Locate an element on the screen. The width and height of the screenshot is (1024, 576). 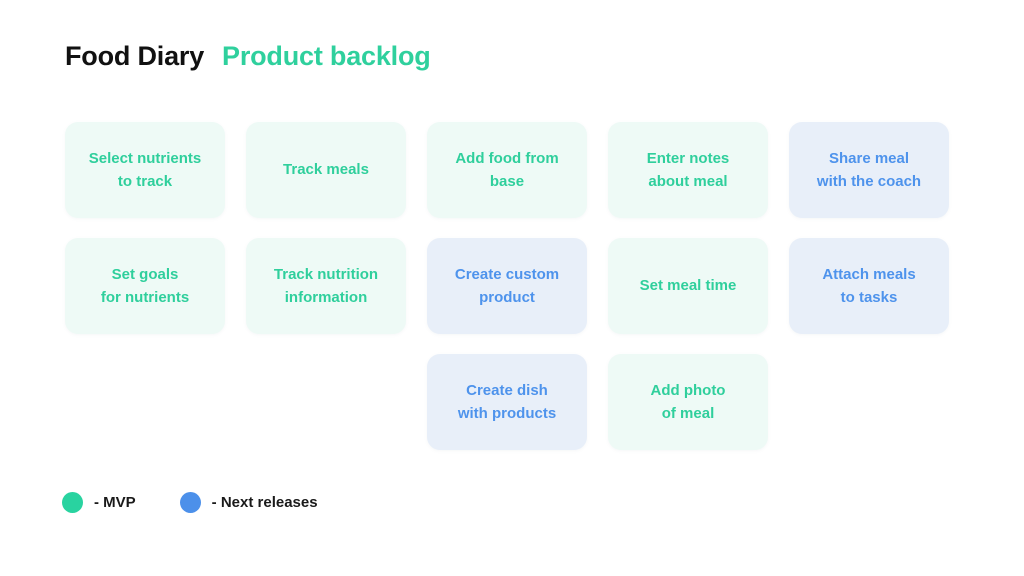
backlog-card: Attach meals to tasks is located at coordinates (869, 286).